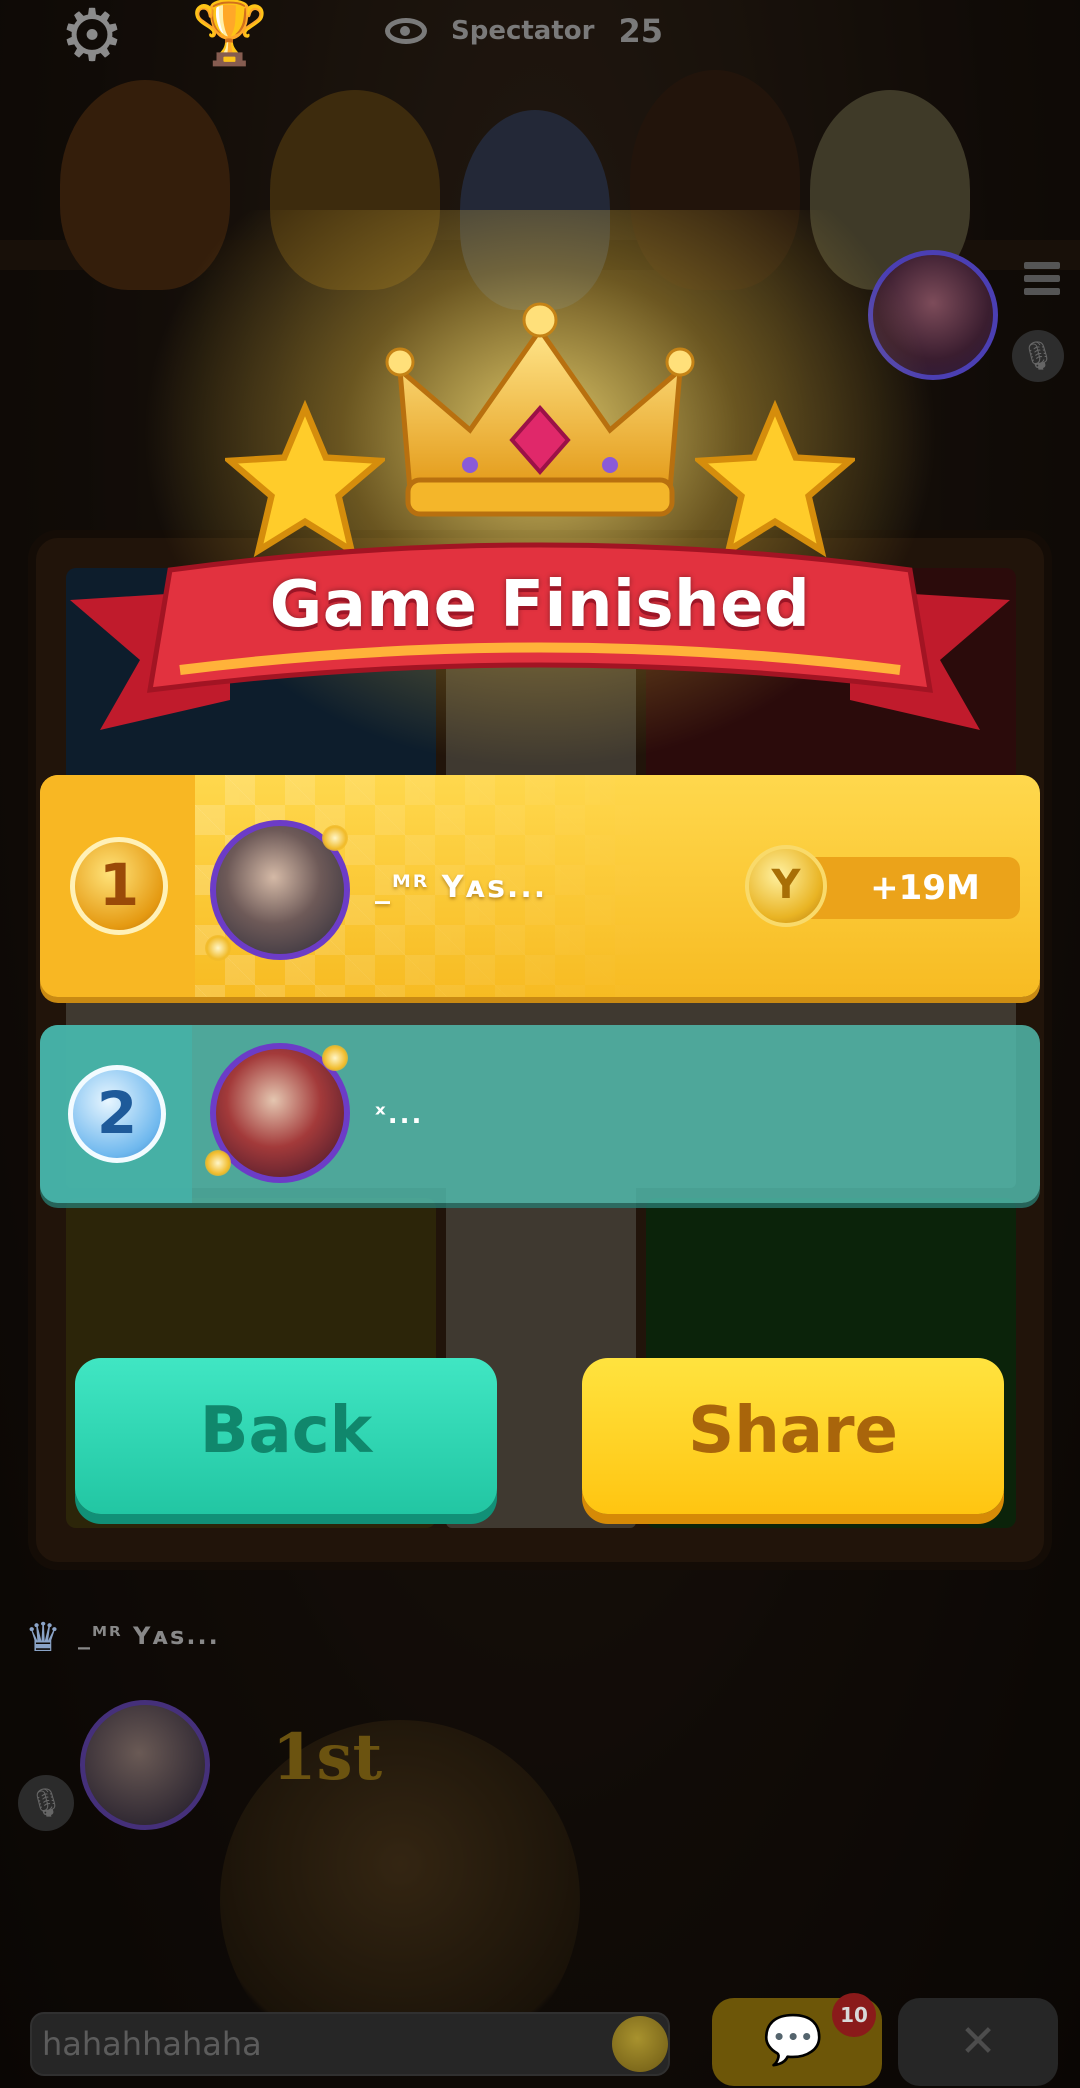  I want to click on rank-badge-1: 1, so click(119, 886).